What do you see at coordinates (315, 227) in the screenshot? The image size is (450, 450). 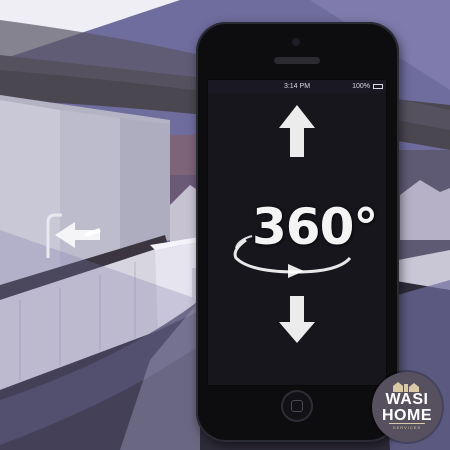 I see `label-360: 360°` at bounding box center [315, 227].